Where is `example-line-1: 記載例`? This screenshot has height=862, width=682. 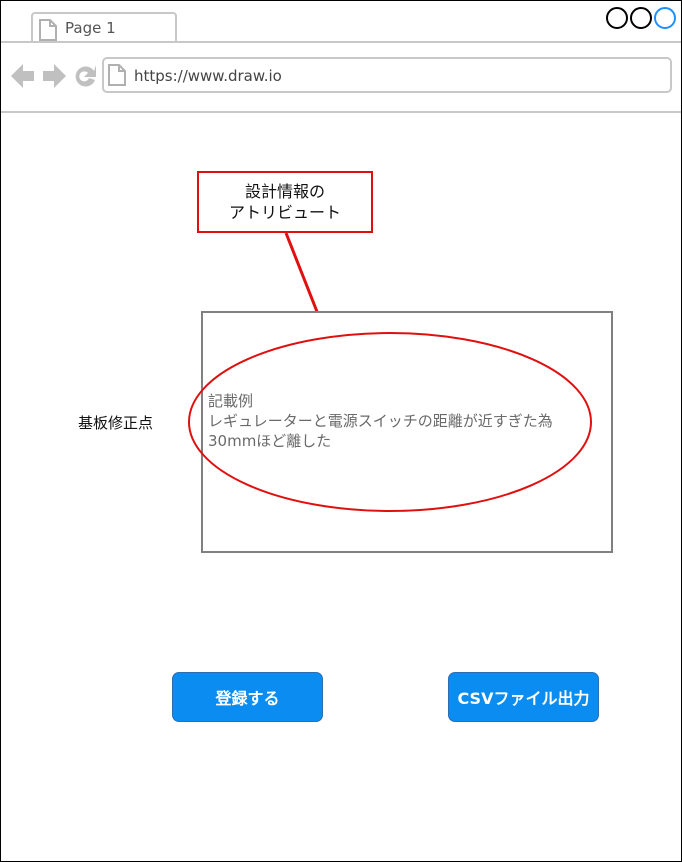 example-line-1: 記載例 is located at coordinates (231, 401).